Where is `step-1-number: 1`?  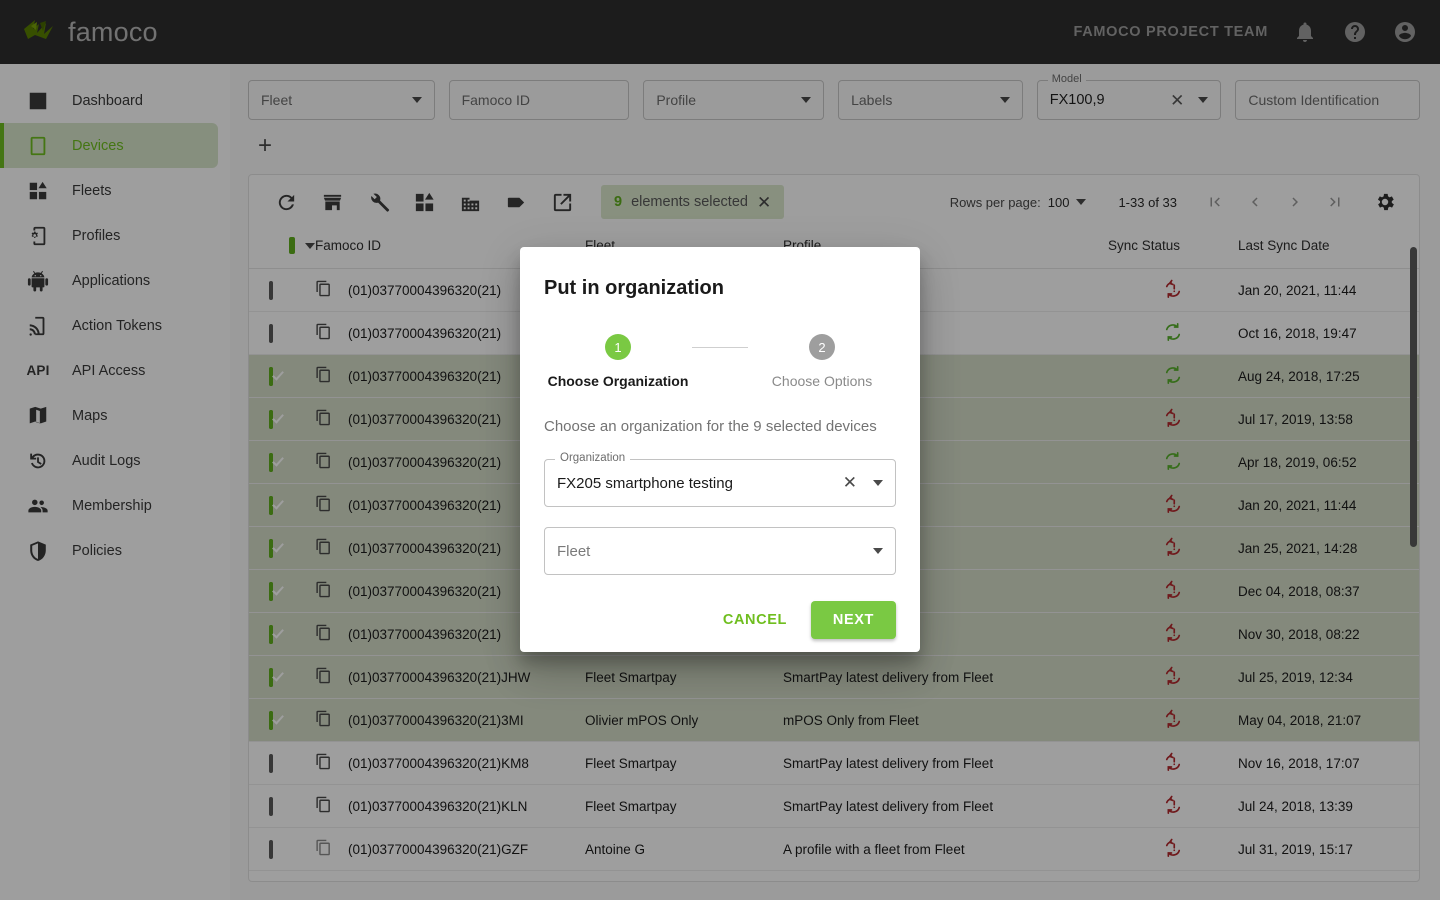
step-1-number: 1 is located at coordinates (618, 347).